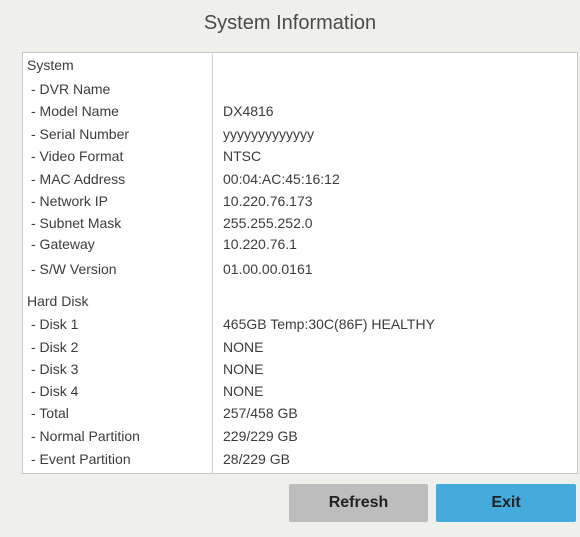 This screenshot has height=537, width=580. Describe the element at coordinates (358, 503) in the screenshot. I see `refresh-button: Refresh` at that location.